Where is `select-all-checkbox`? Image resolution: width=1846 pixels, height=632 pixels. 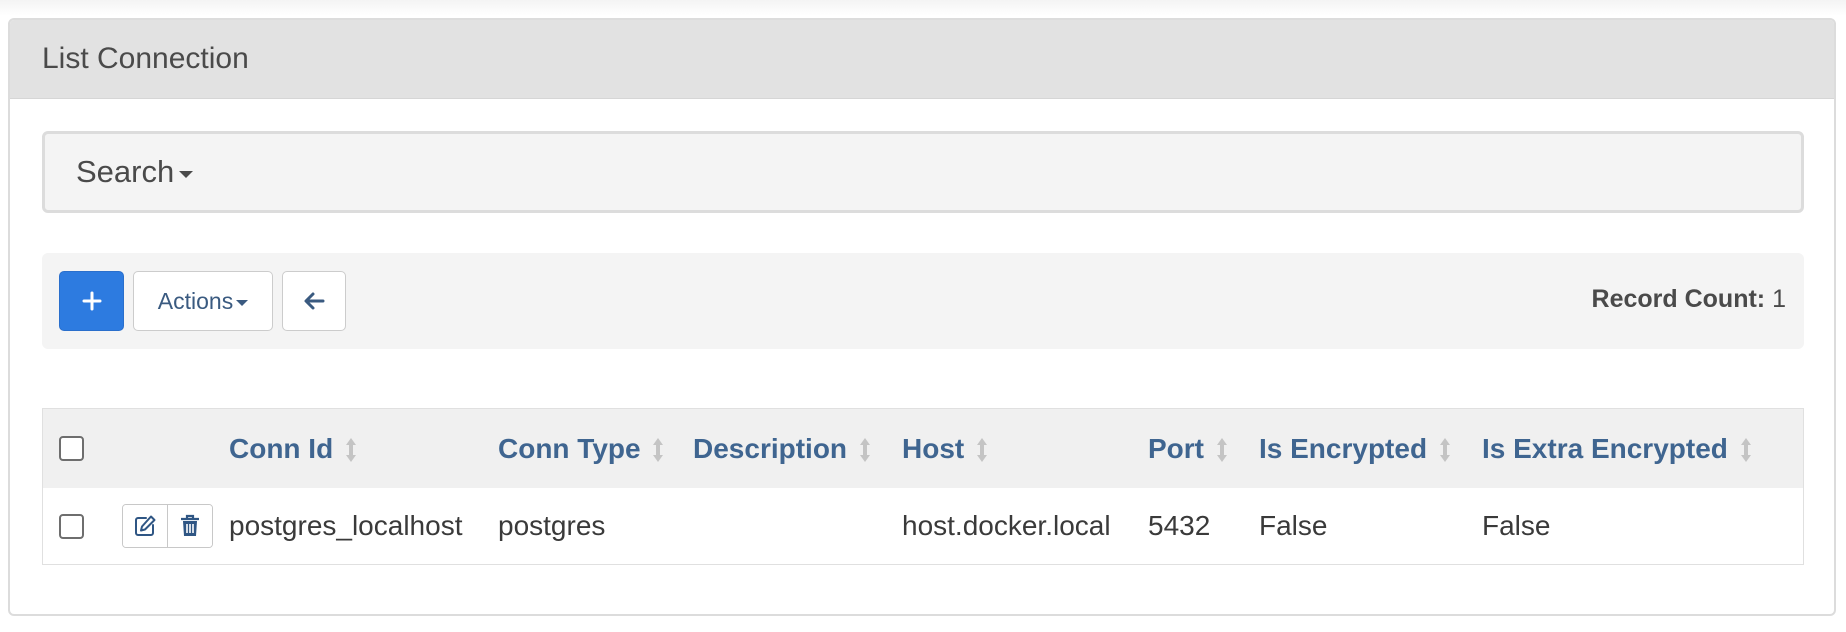 select-all-checkbox is located at coordinates (71, 448).